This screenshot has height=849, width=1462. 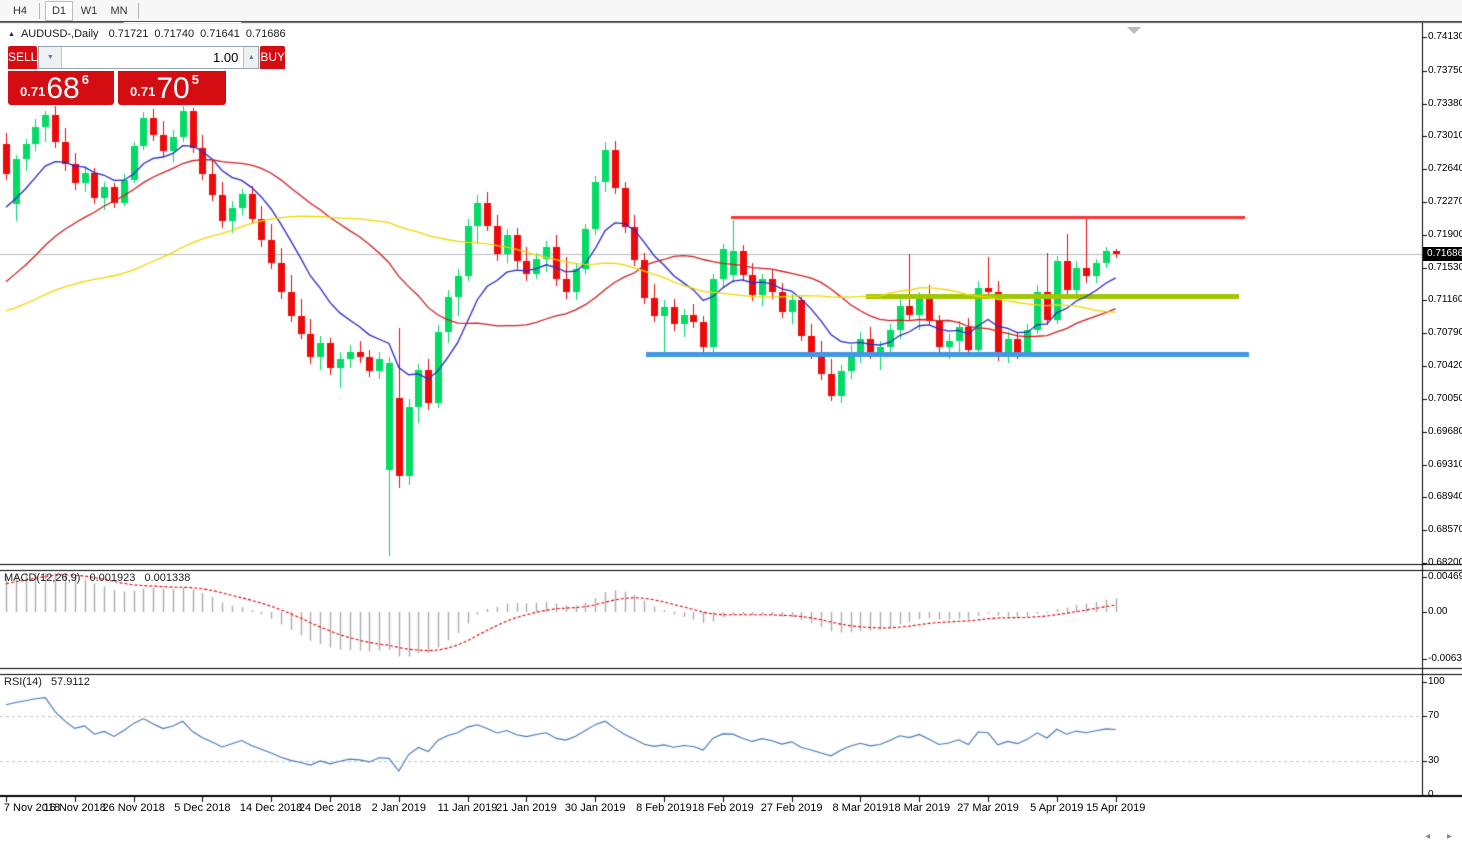 What do you see at coordinates (220, 34) in the screenshot?
I see `ohlc-low: 0.71641` at bounding box center [220, 34].